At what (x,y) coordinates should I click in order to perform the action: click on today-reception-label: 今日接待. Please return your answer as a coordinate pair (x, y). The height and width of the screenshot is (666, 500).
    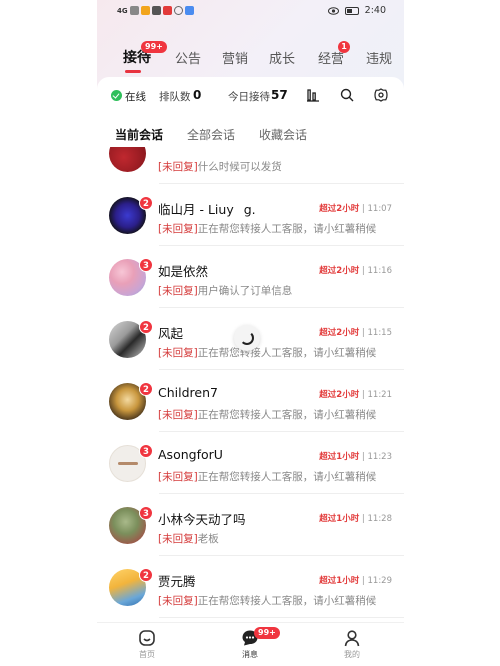
    Looking at the image, I should click on (249, 97).